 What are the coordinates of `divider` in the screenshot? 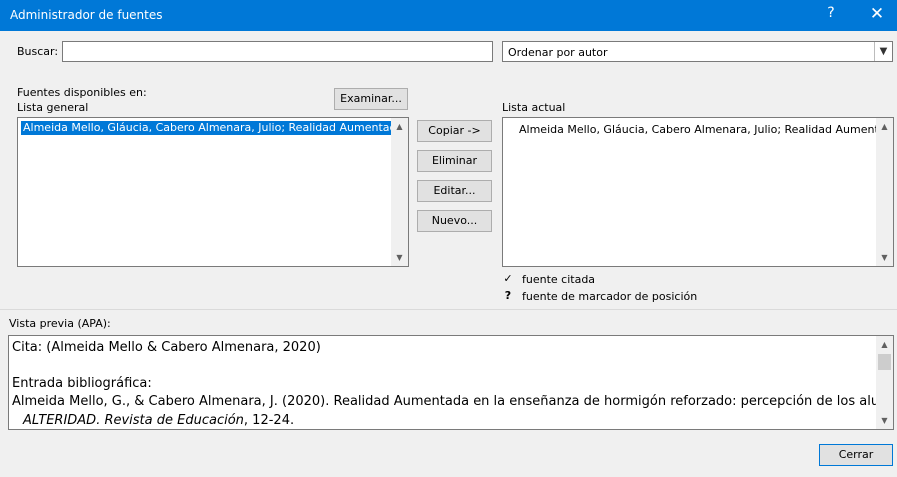 It's located at (448, 309).